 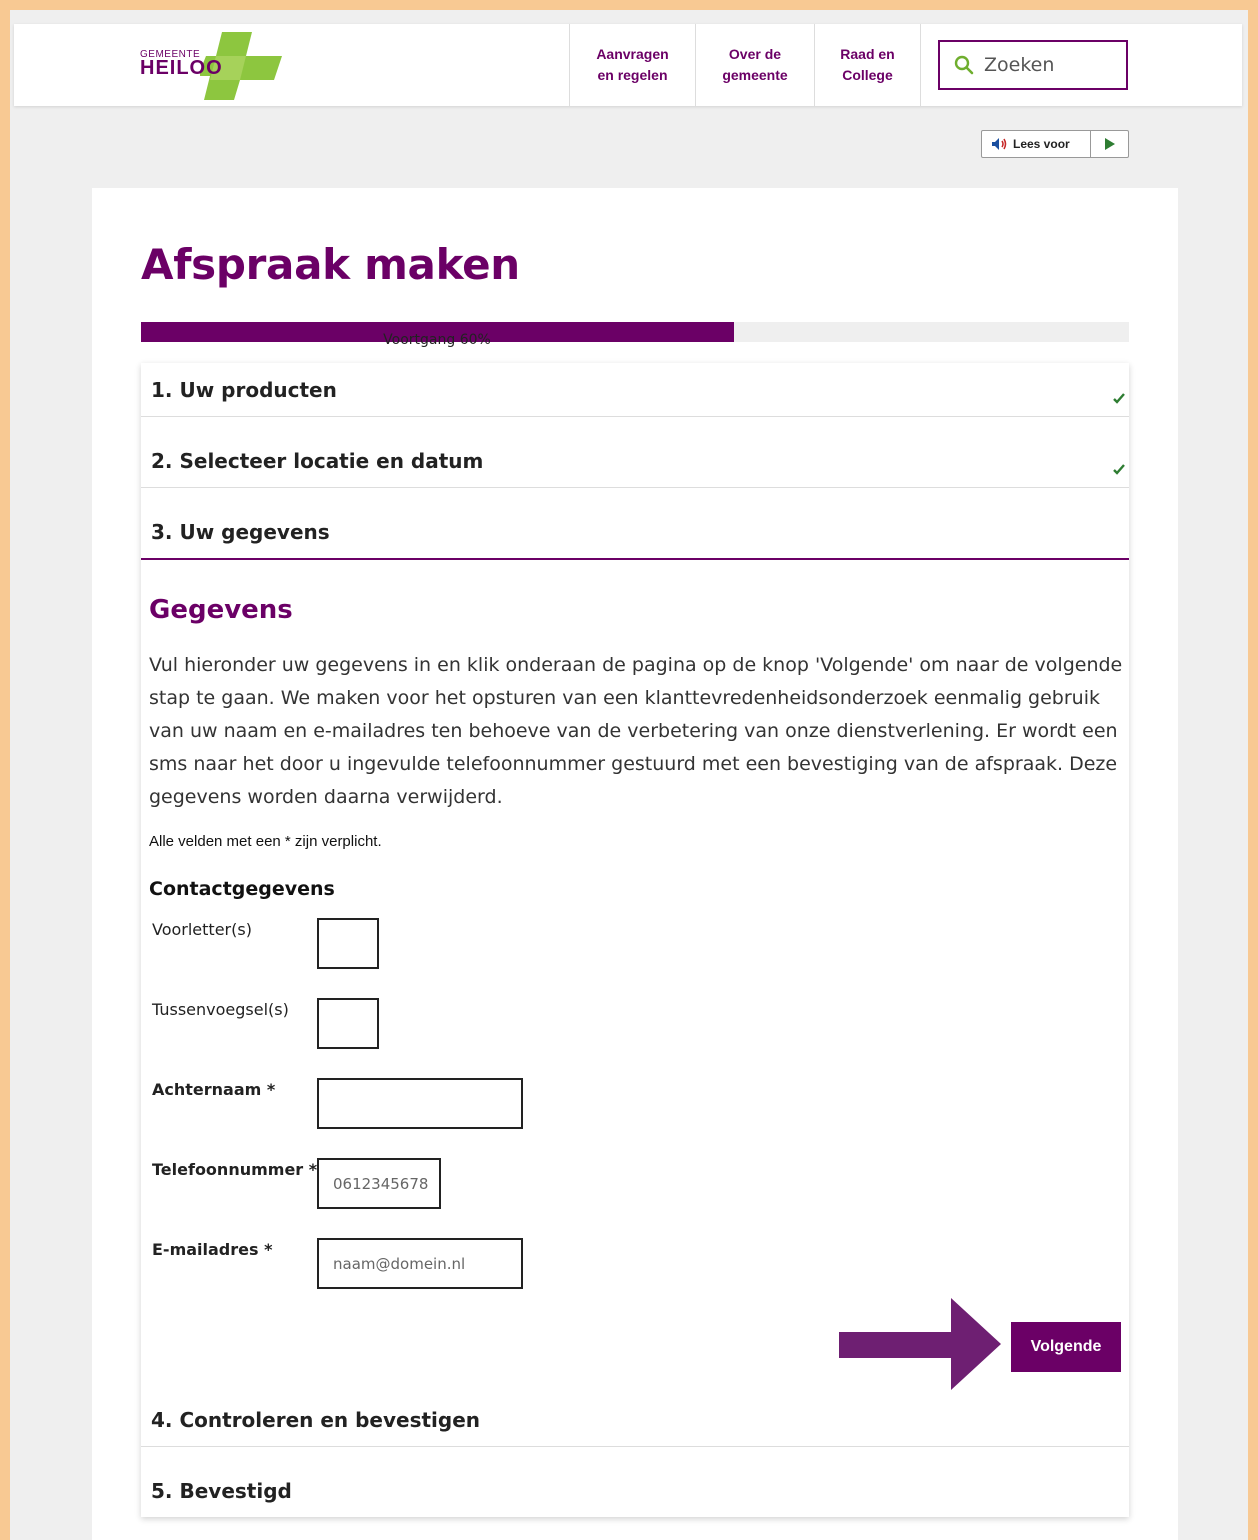 I want to click on initials-label: Voorletter(s), so click(x=202, y=929).